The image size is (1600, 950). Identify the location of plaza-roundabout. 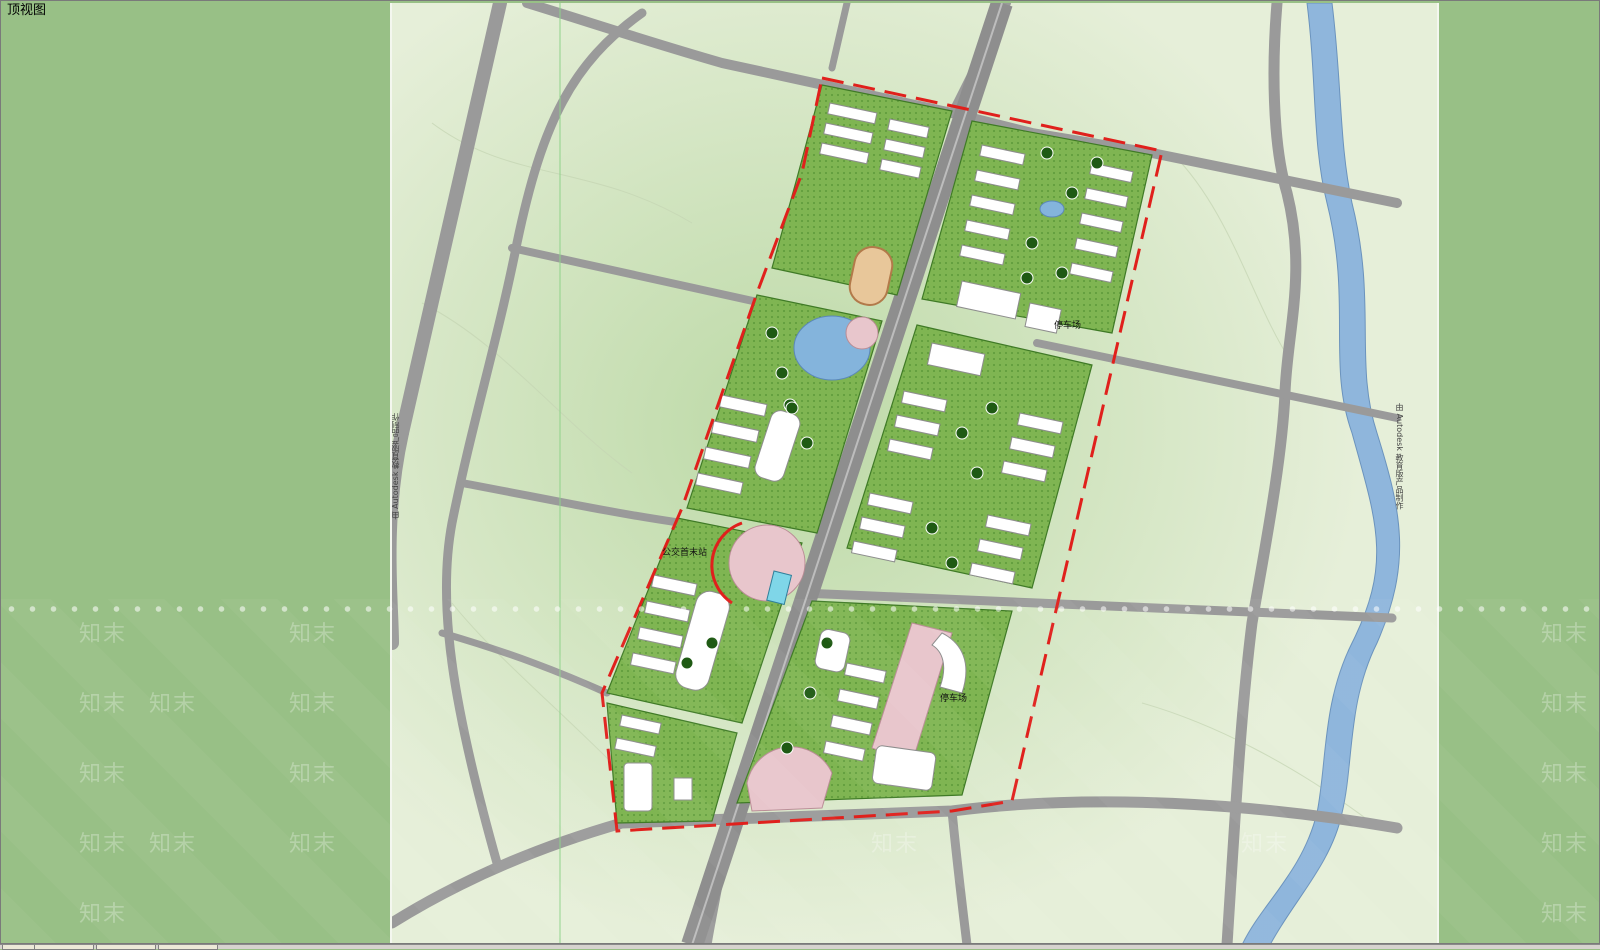
(767, 563).